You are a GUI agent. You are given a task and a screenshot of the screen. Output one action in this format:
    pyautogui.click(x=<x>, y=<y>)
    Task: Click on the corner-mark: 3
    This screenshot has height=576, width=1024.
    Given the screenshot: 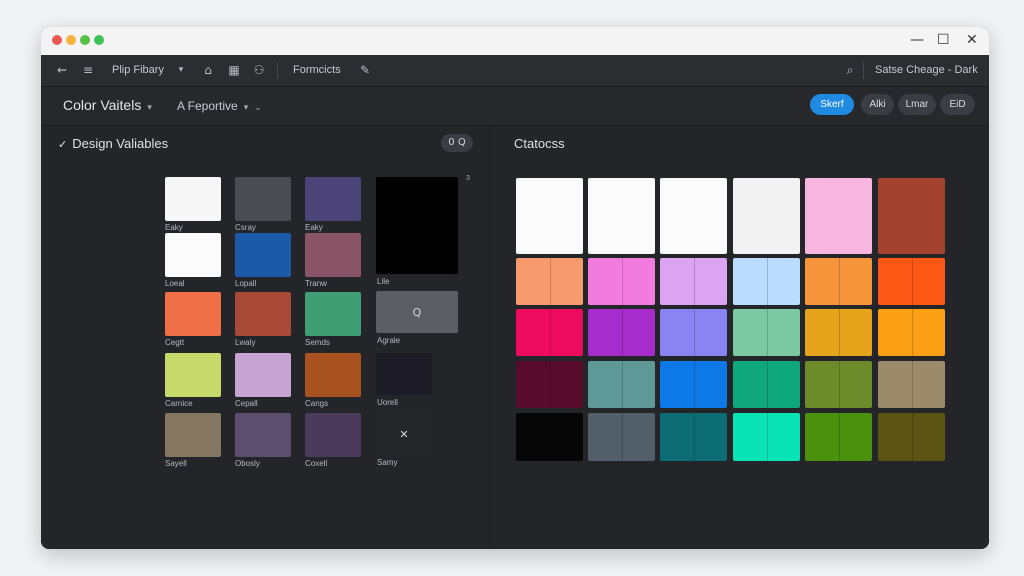 What is the action you would take?
    pyautogui.click(x=468, y=178)
    